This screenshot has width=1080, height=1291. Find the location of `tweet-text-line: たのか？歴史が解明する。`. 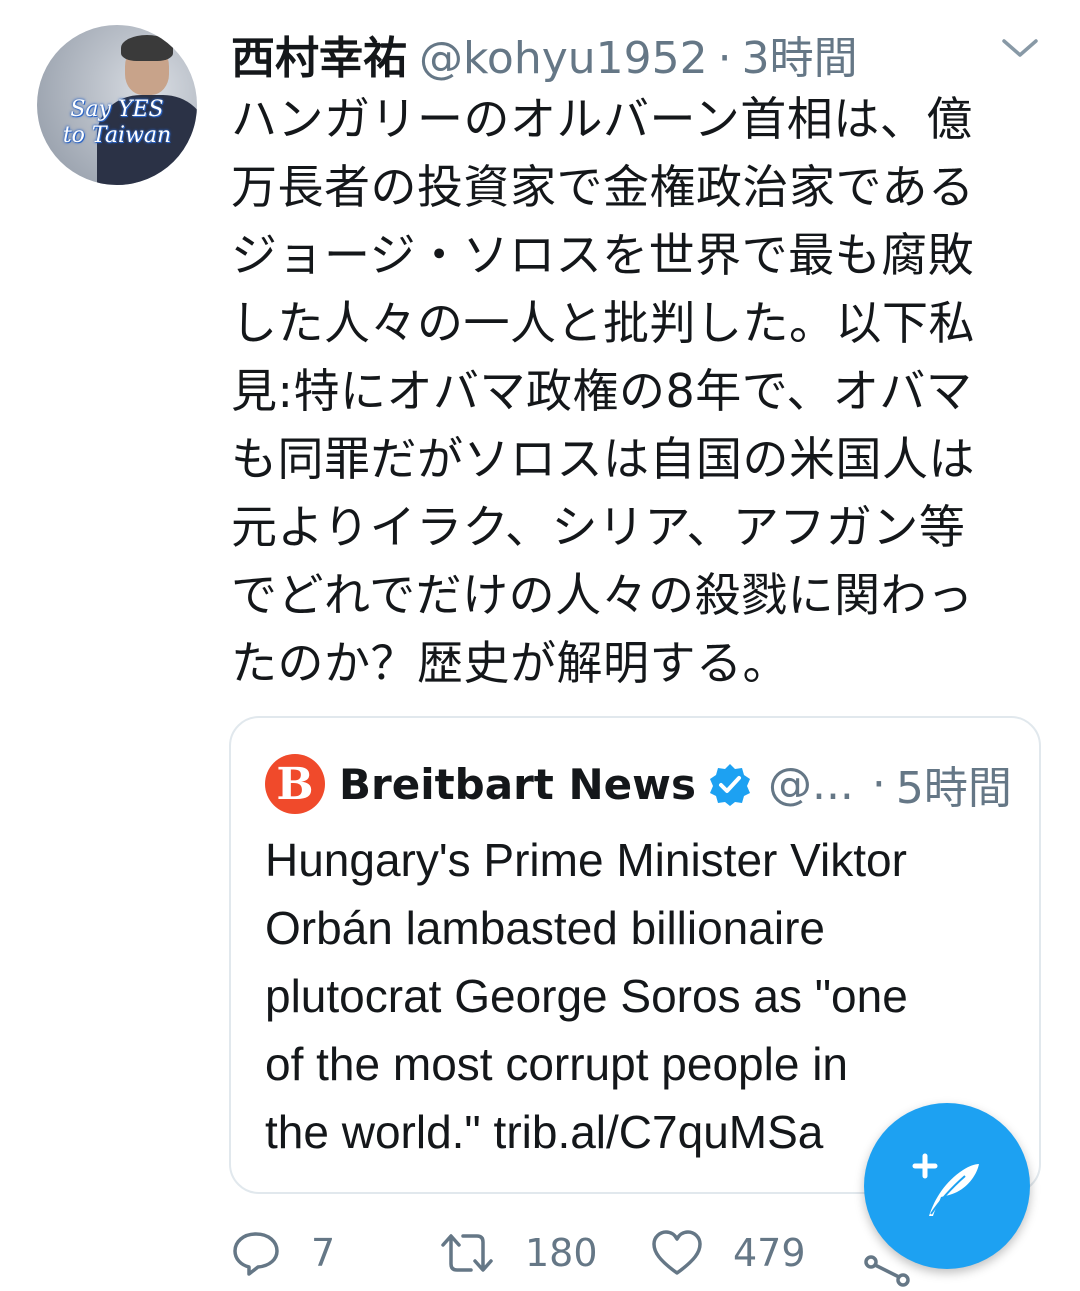

tweet-text-line: たのか？歴史が解明する。 is located at coordinates (510, 663).